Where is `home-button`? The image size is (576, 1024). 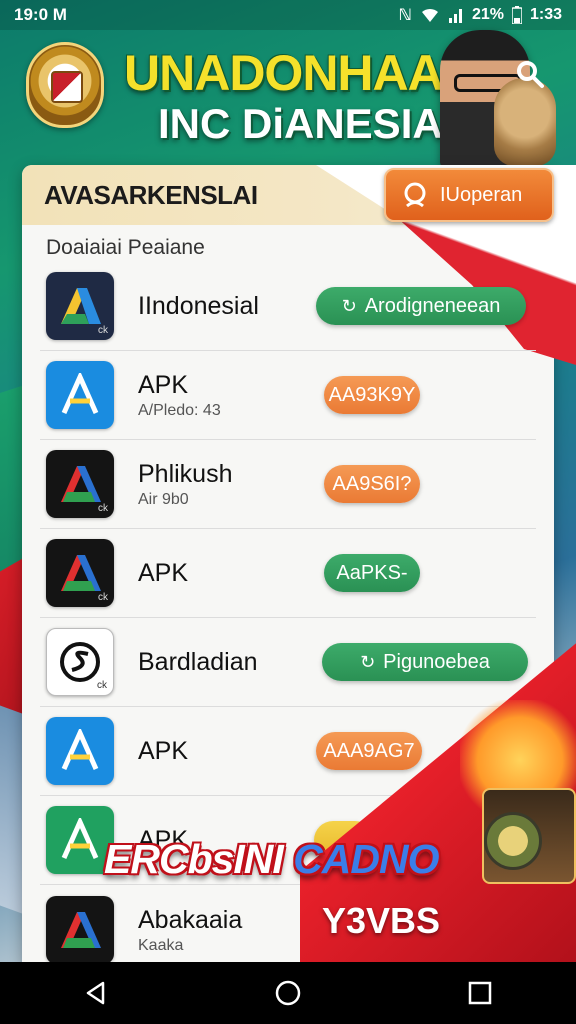
home-button is located at coordinates (288, 993).